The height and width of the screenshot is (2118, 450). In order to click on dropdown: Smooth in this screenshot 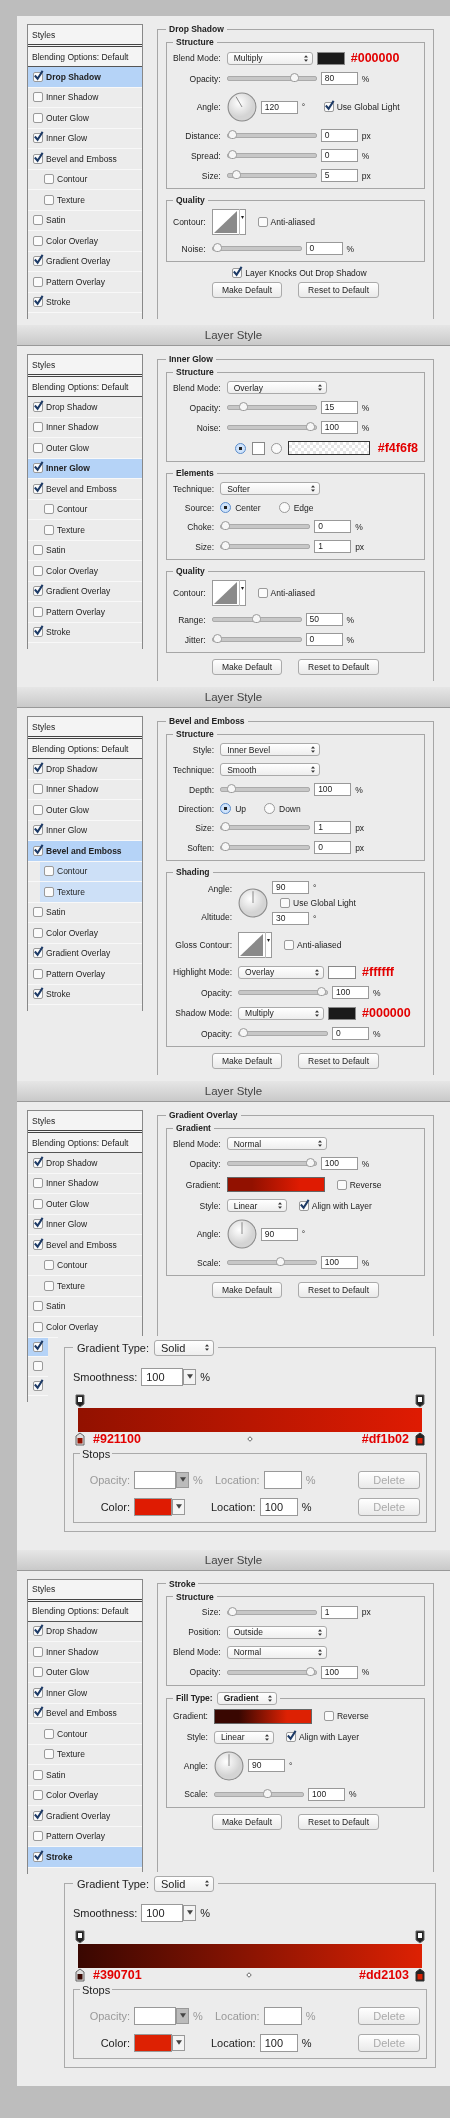, I will do `click(270, 769)`.